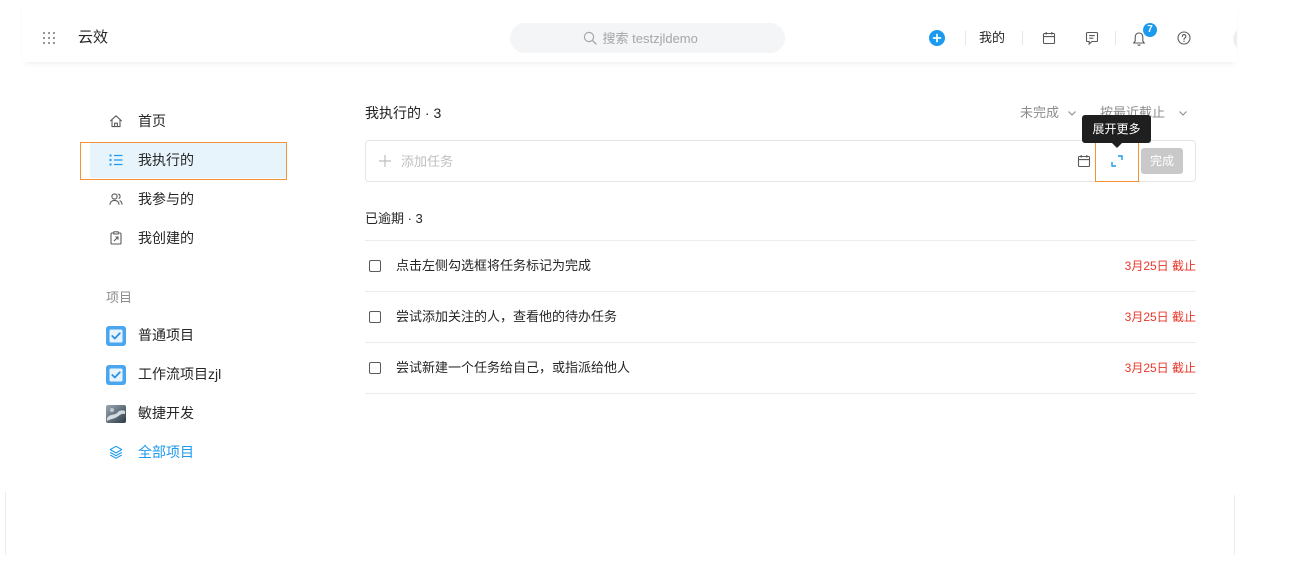 The width and height of the screenshot is (1301, 564). I want to click on search-box, so click(647, 38).